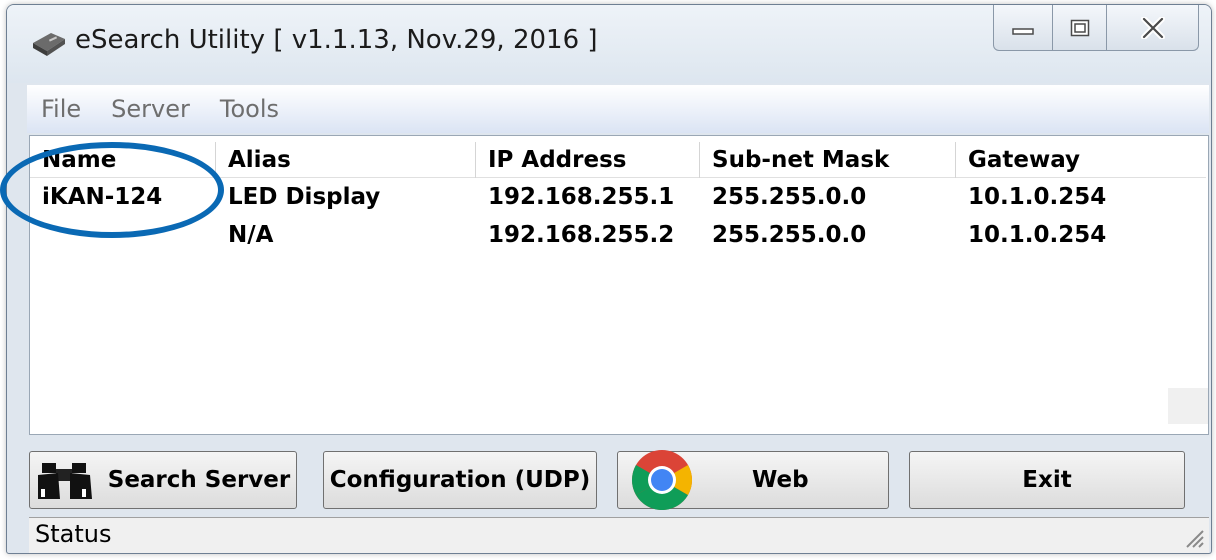  What do you see at coordinates (1081, 160) in the screenshot?
I see `column-header-gateway: Gateway` at bounding box center [1081, 160].